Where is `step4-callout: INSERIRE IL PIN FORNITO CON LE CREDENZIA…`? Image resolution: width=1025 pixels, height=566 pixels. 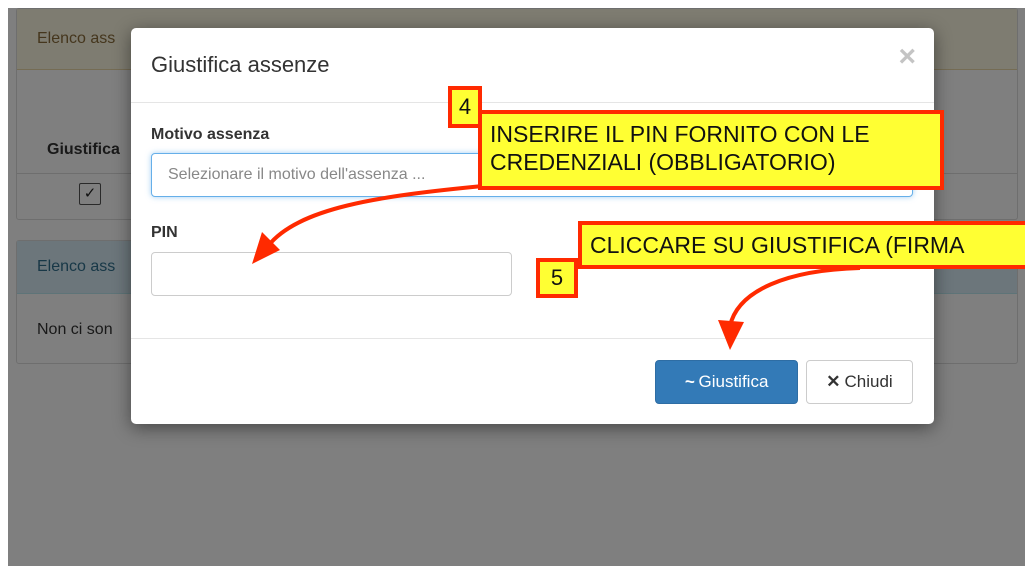 step4-callout: INSERIRE IL PIN FORNITO CON LE CREDENZIA… is located at coordinates (711, 150).